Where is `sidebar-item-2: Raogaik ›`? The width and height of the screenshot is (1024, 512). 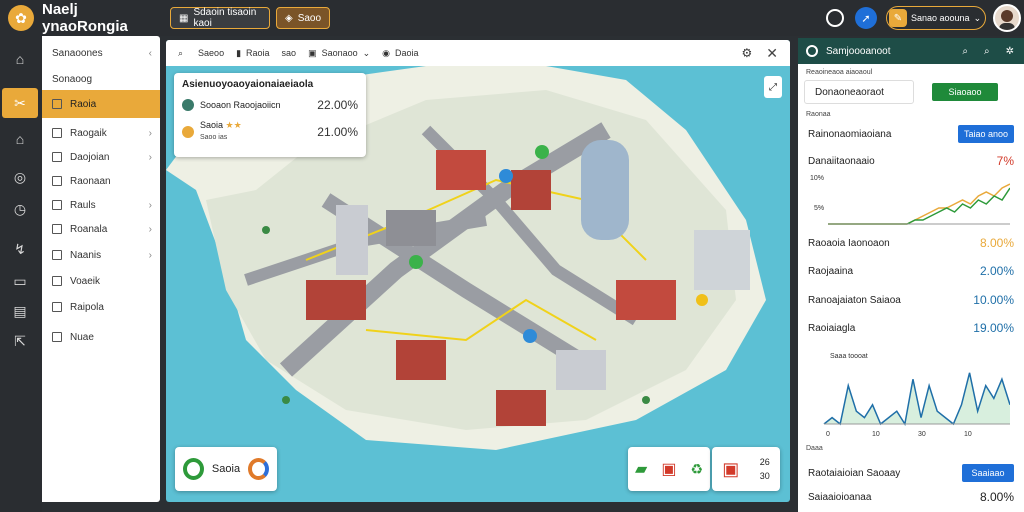
sidebar-item-2: Raogaik › is located at coordinates (101, 133).